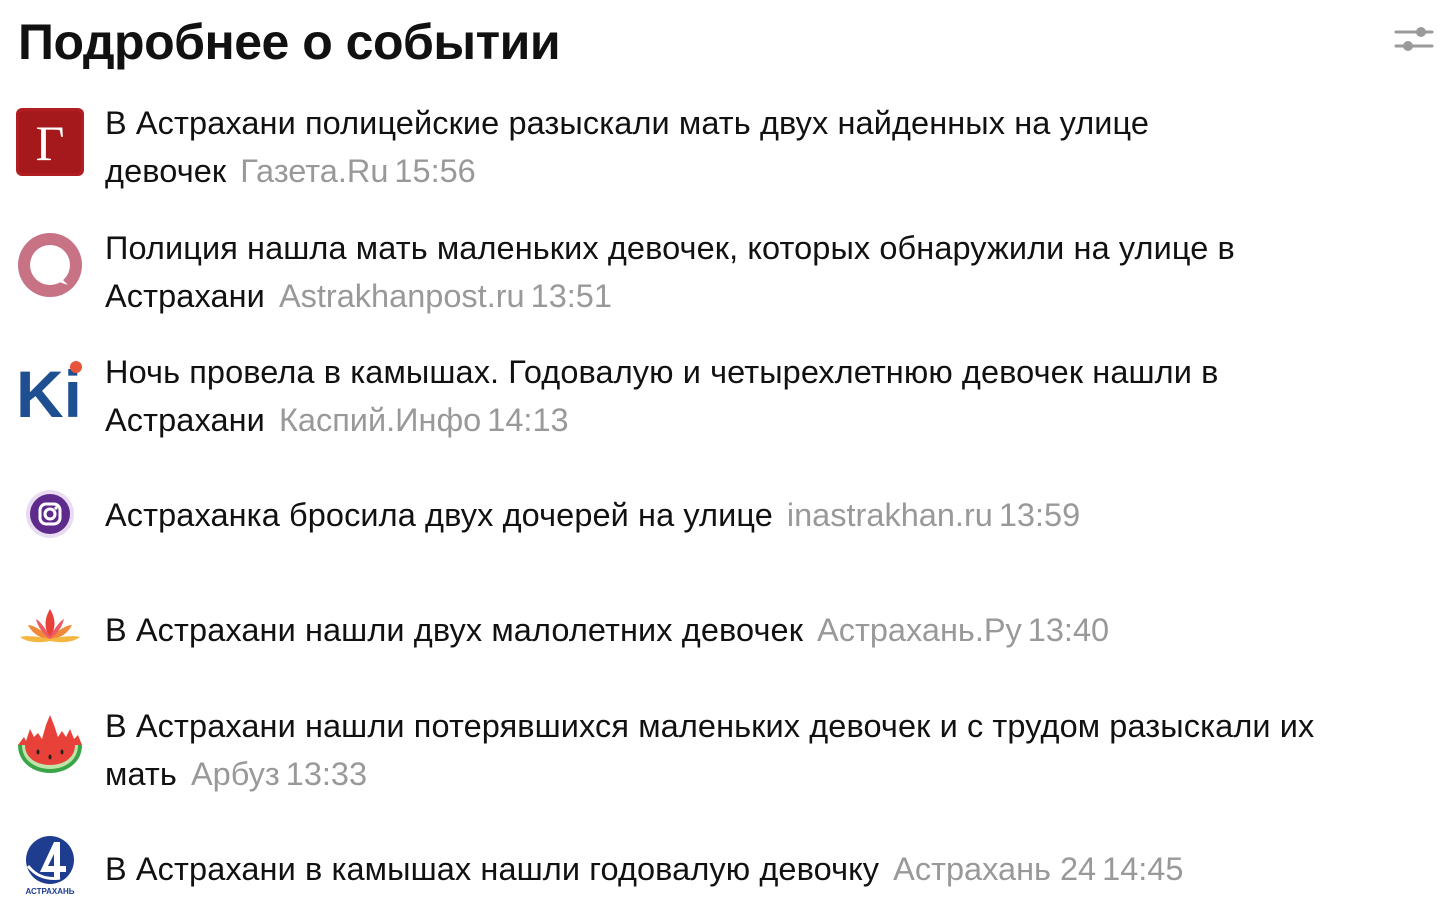 The width and height of the screenshot is (1456, 918). I want to click on lotus-logo-icon, so click(50, 629).